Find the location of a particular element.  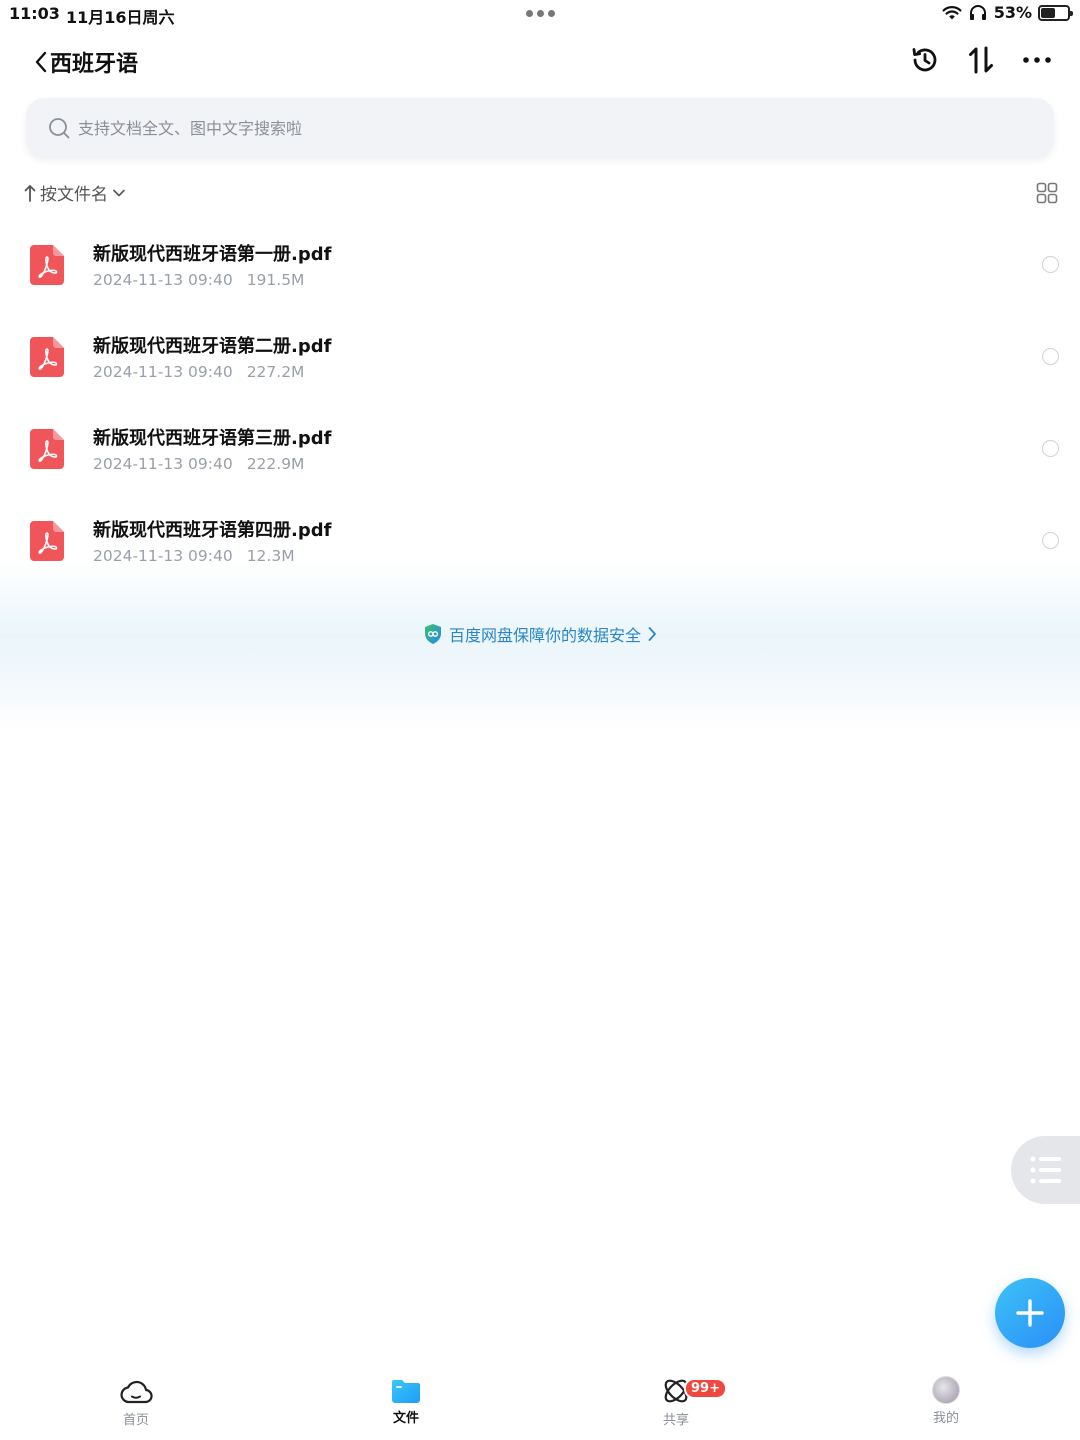

shield-icon is located at coordinates (432, 634).